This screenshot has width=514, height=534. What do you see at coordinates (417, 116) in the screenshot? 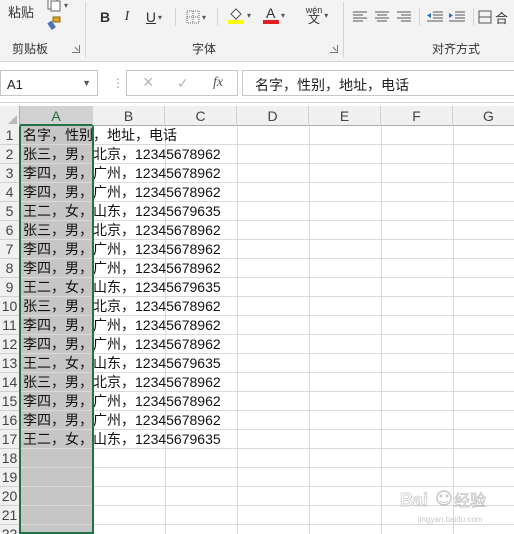
I see `column-header-f: F` at bounding box center [417, 116].